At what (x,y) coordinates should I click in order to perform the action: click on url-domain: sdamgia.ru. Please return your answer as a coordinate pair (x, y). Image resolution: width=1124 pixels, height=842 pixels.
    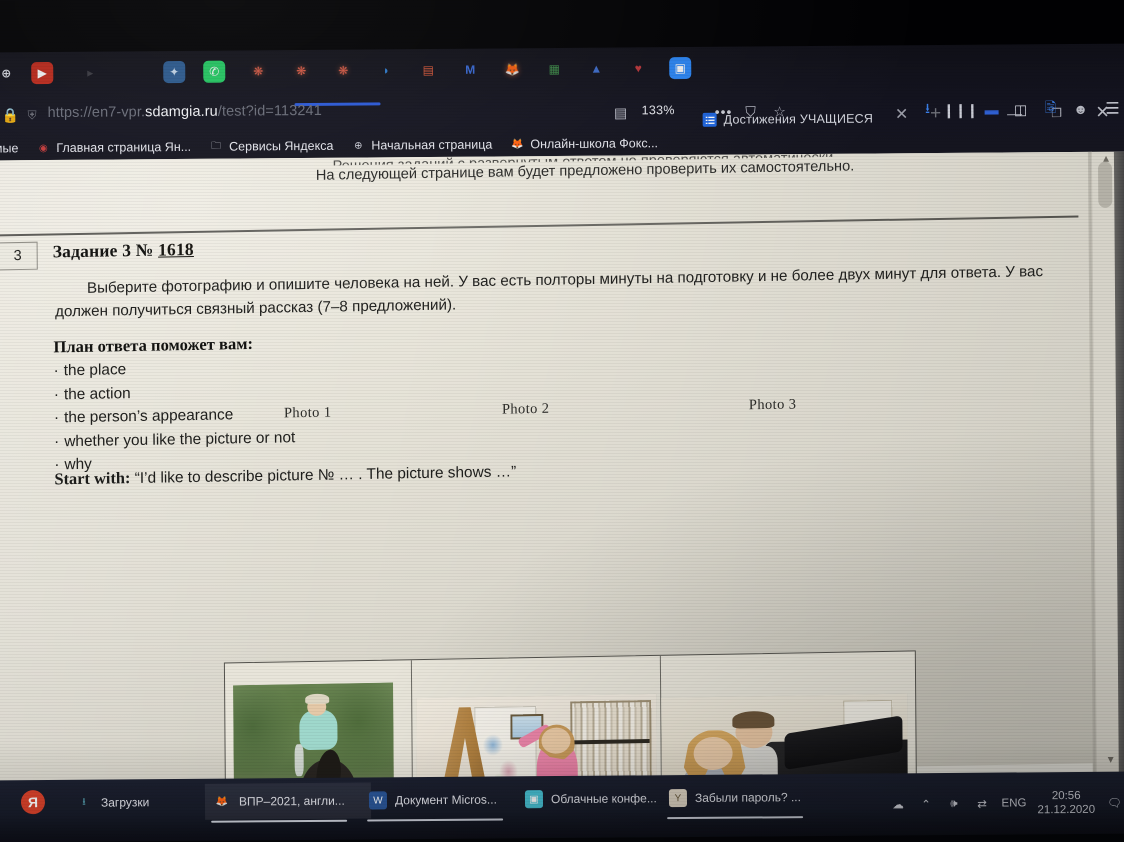
    Looking at the image, I should click on (181, 112).